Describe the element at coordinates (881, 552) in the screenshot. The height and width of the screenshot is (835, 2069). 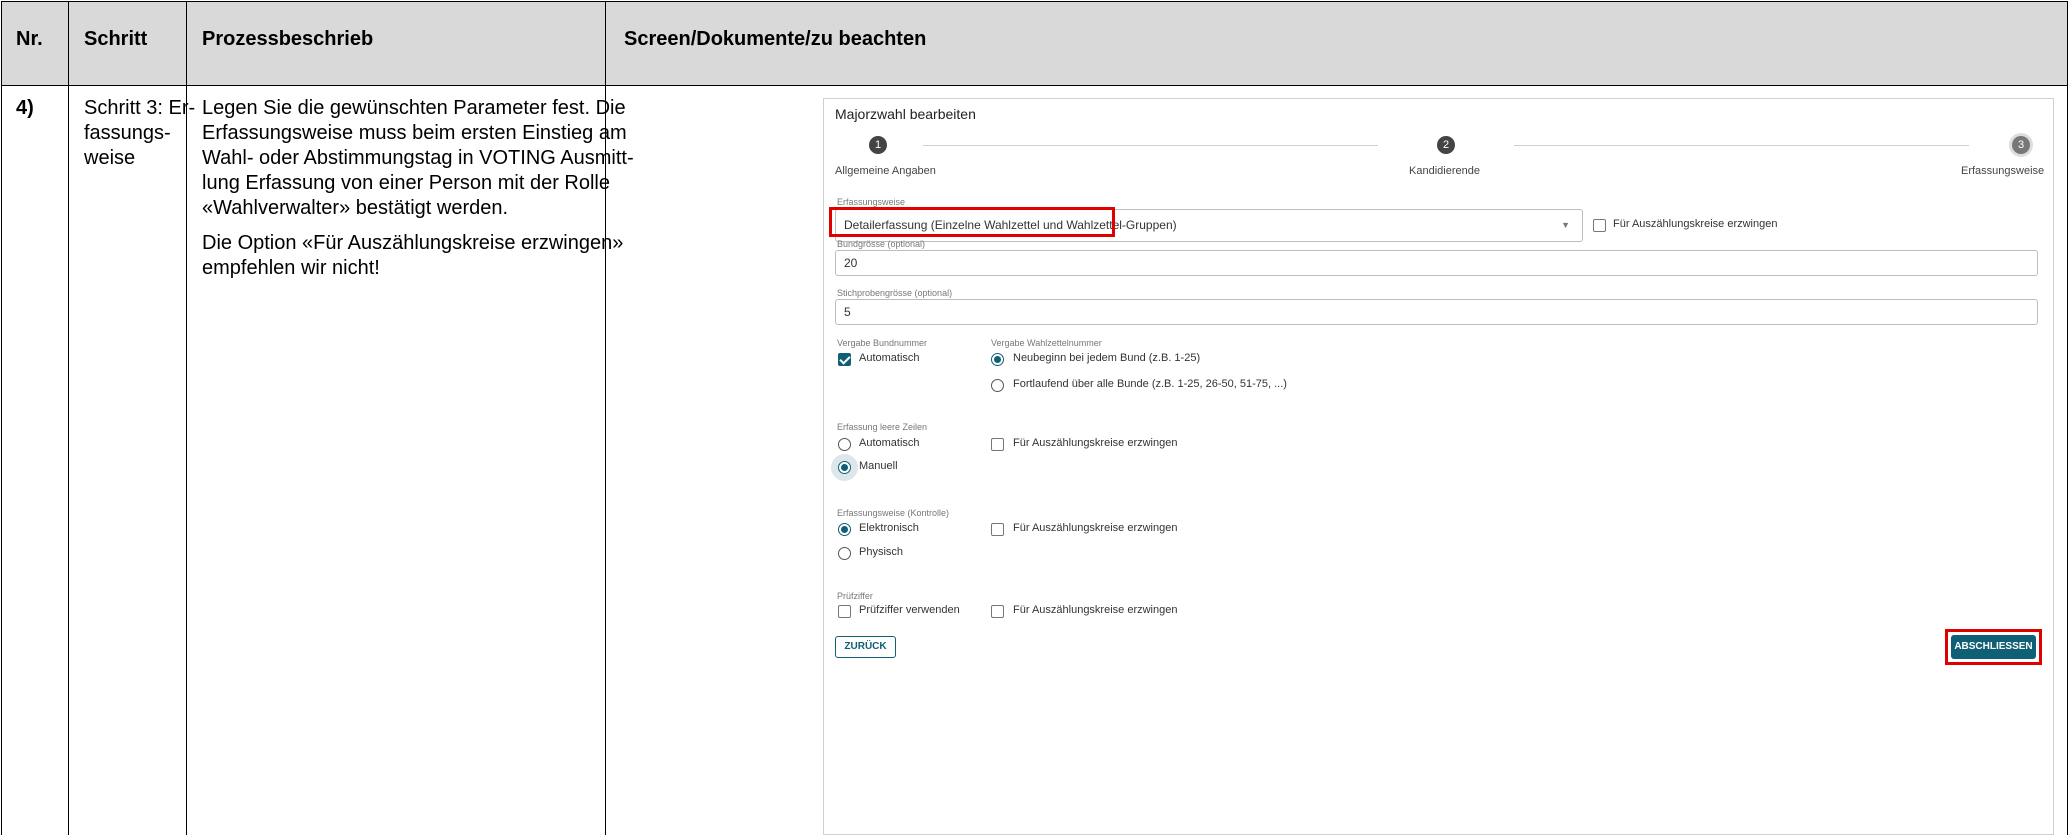
I see `kontrolle-option-physisch: Physisch` at that location.